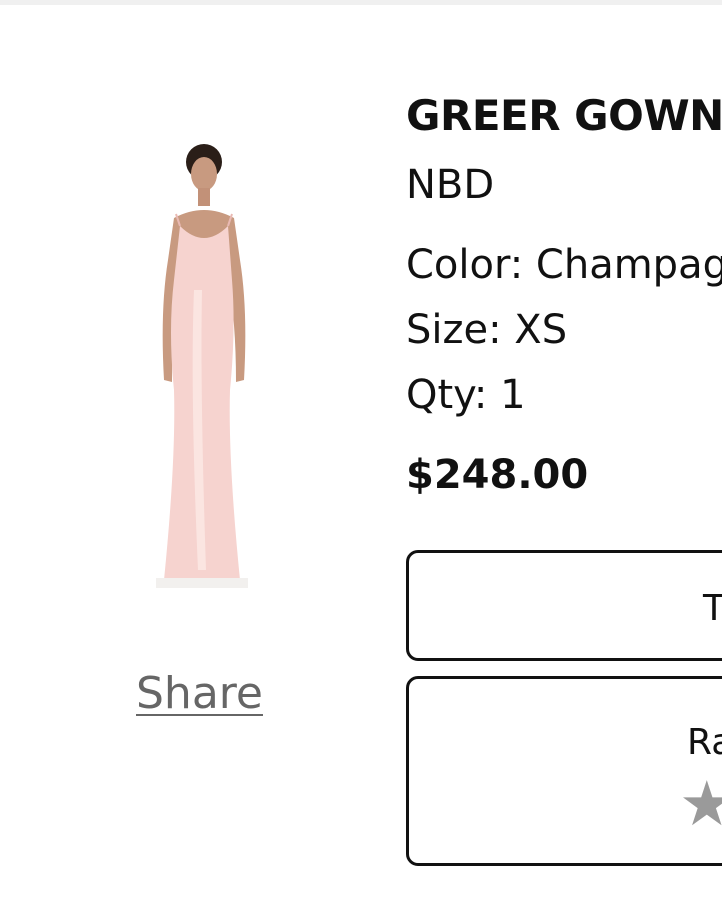 The height and width of the screenshot is (901, 722). Describe the element at coordinates (704, 742) in the screenshot. I see `rating-label: Ra` at that location.